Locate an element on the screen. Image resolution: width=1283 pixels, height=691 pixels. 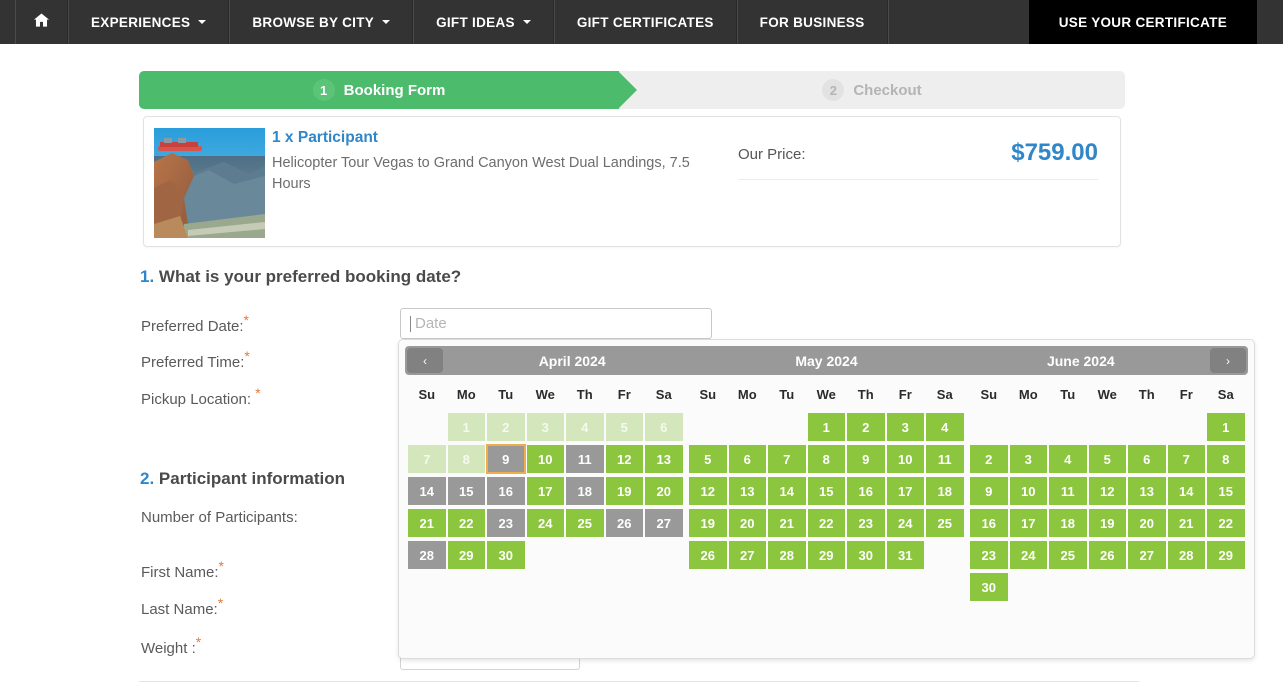
calendar-day-may-15: 15 is located at coordinates (826, 491).